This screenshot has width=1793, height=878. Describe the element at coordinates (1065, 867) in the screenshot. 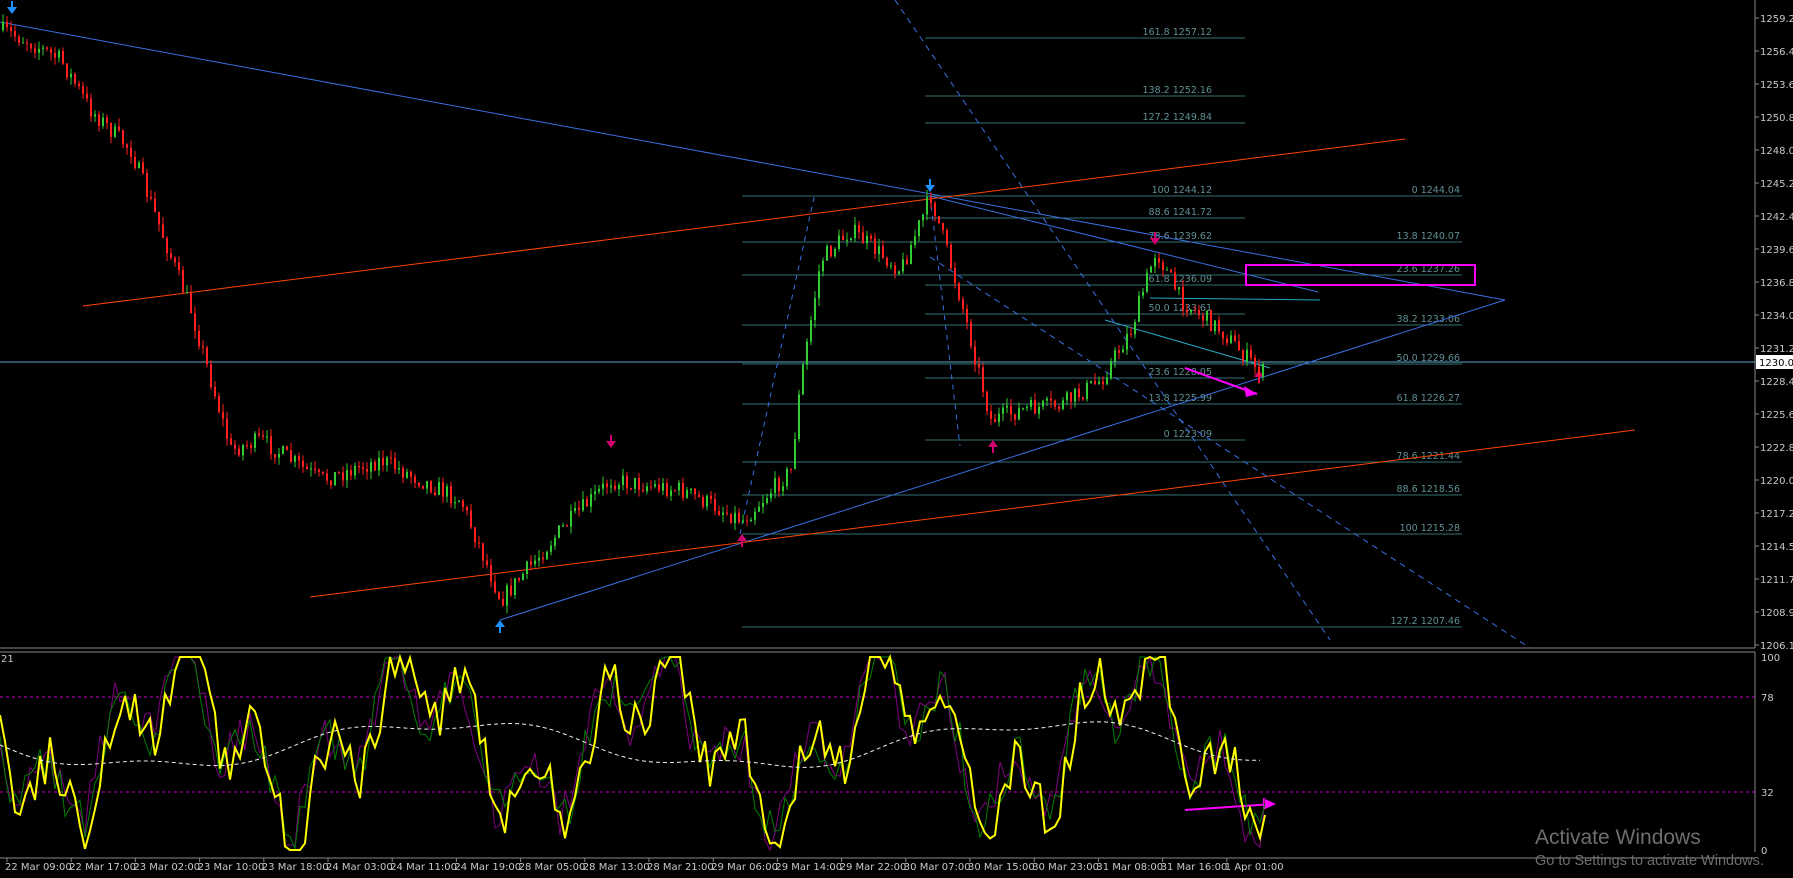

I see `time-axis-label: 30 Mar 23:00` at that location.